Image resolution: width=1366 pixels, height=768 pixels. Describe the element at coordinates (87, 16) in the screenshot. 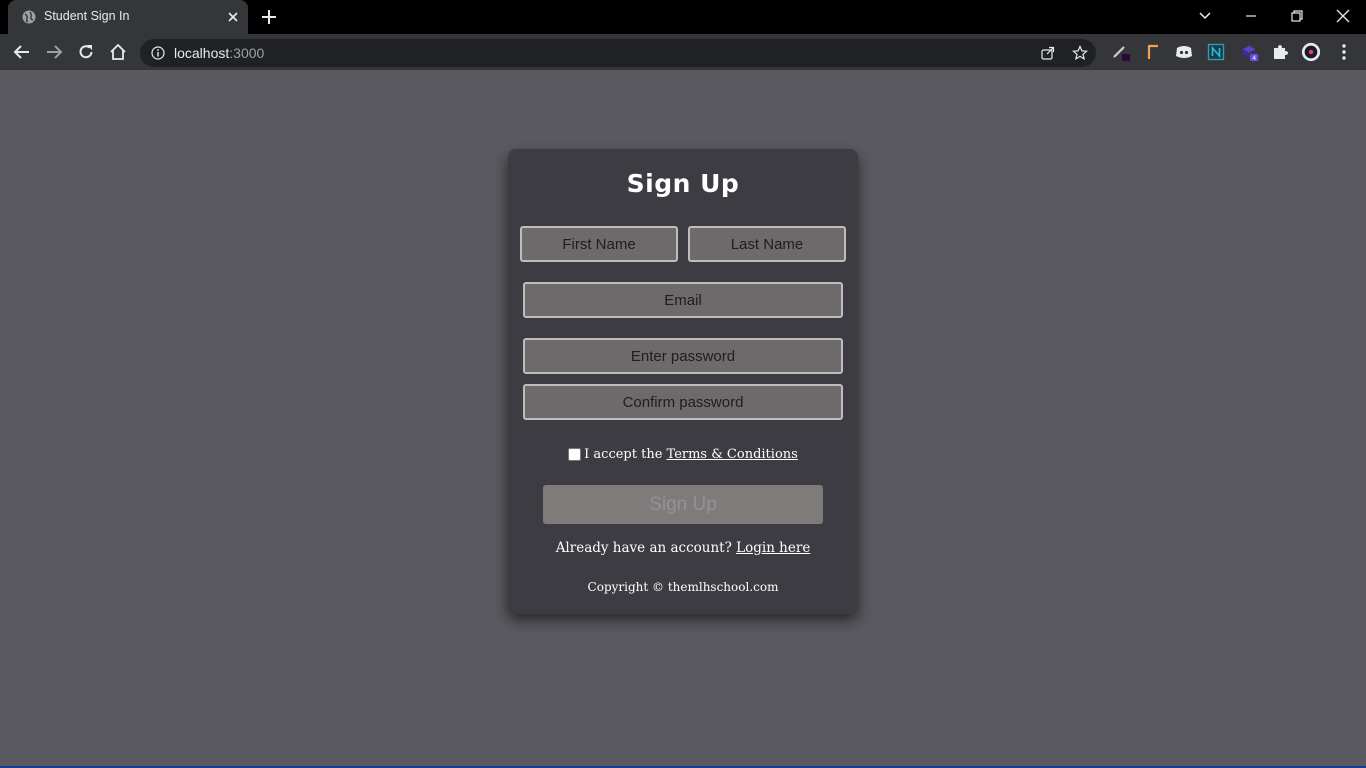

I see `tab-title: Student Sign In` at that location.